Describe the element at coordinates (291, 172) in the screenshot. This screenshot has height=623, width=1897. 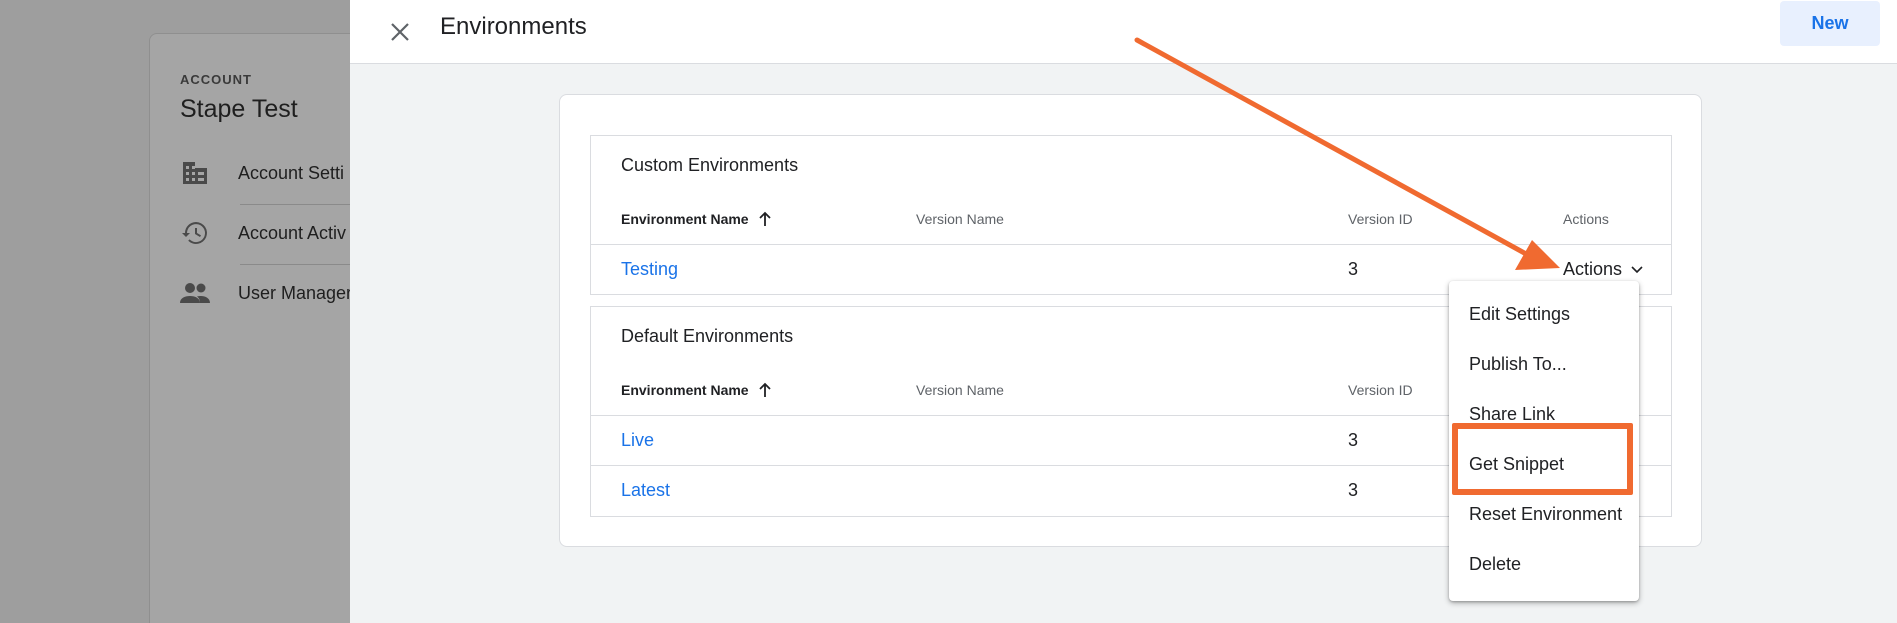
I see `nav-label: Account Setti` at that location.